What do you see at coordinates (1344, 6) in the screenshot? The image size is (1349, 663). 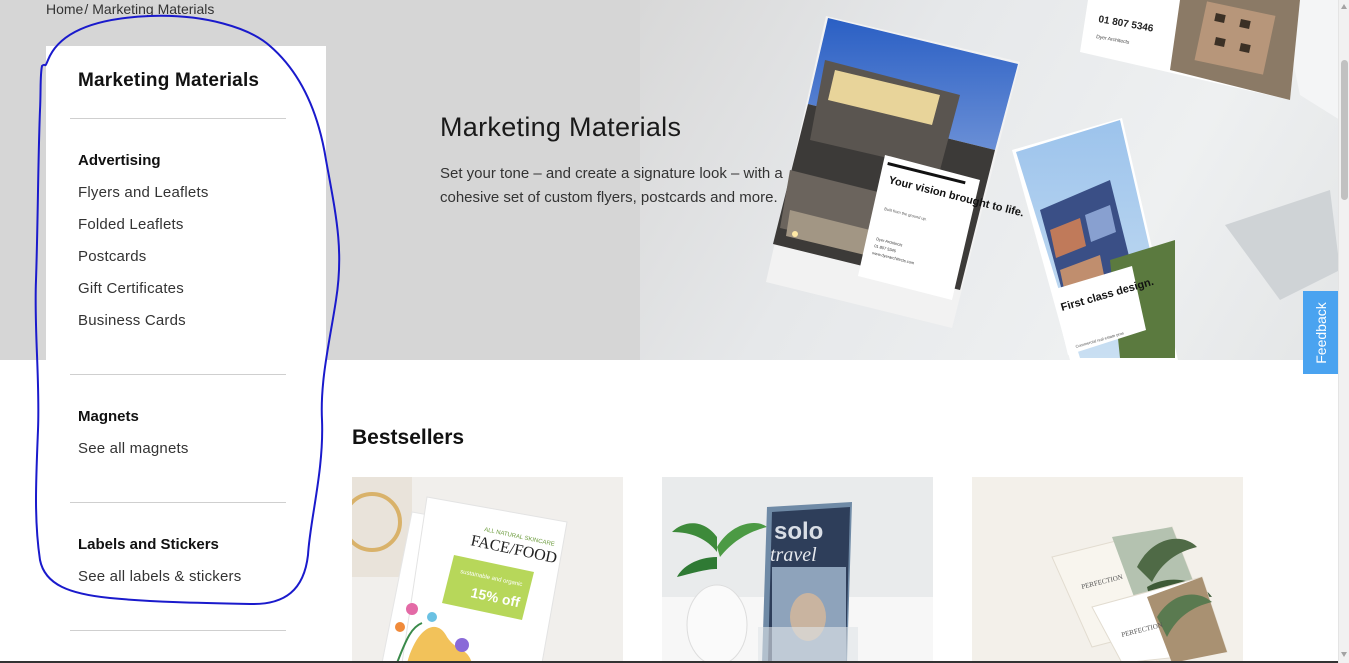 I see `scroll-up-arrow-icon` at bounding box center [1344, 6].